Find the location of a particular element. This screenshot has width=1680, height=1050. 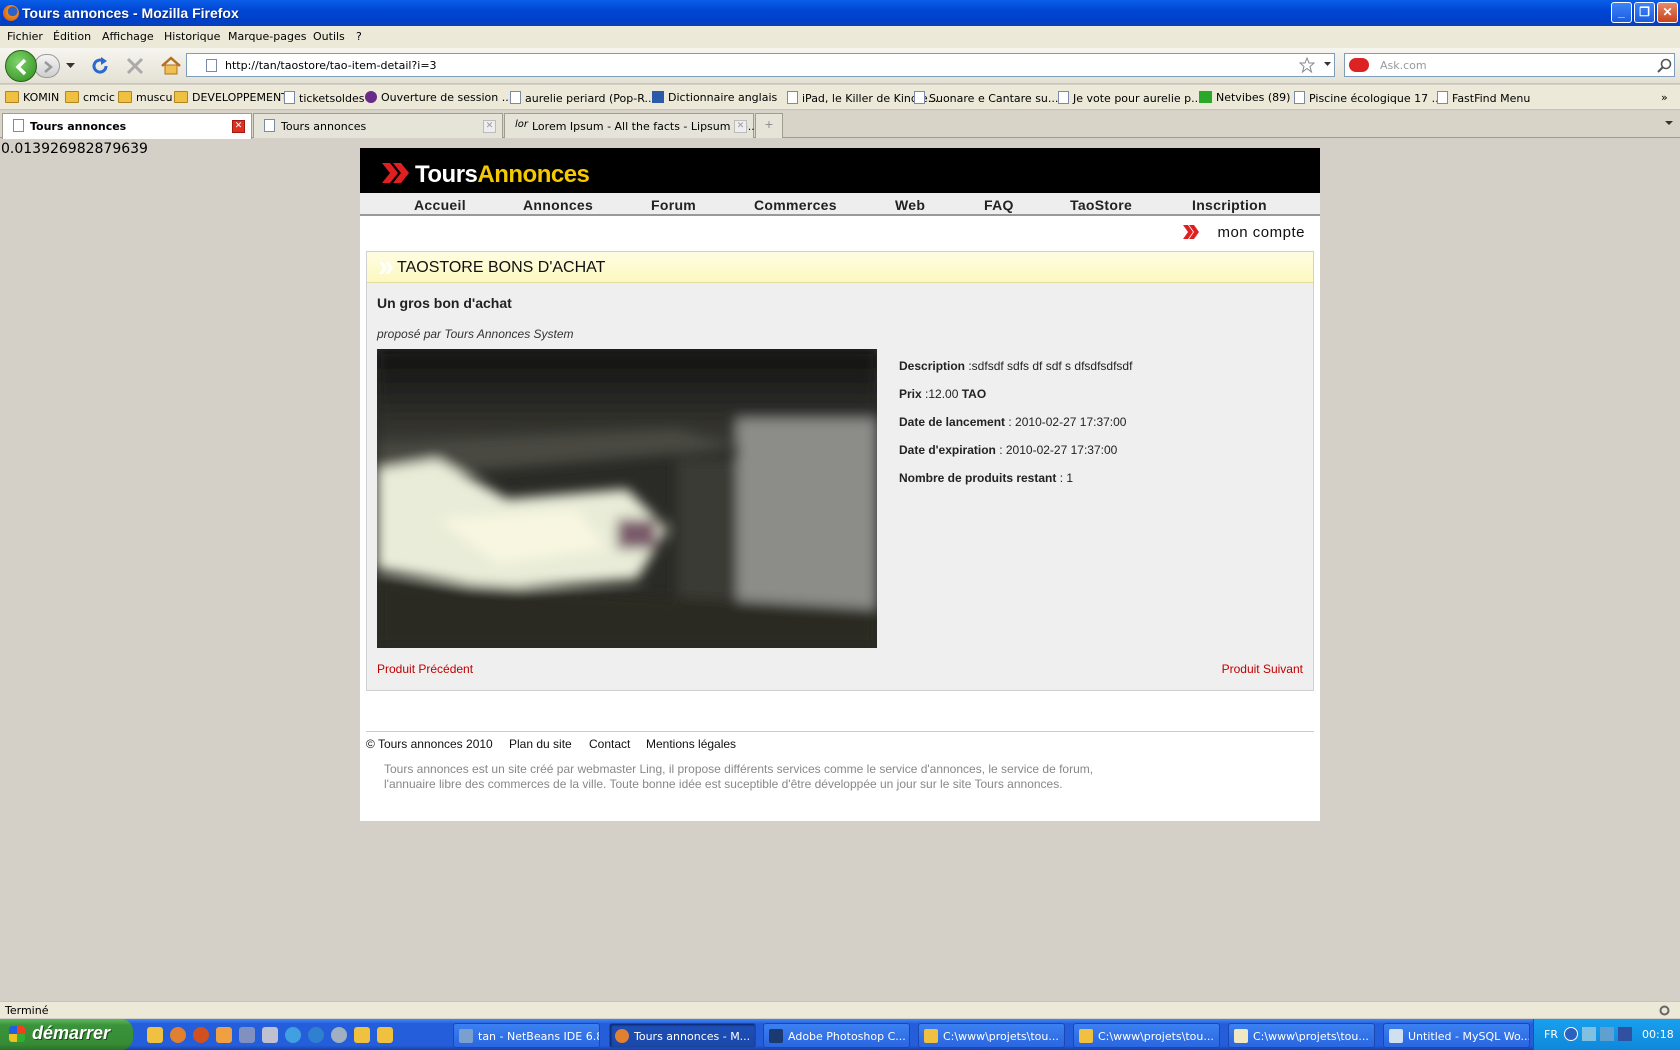

bookmark-item: FastFind Menu is located at coordinates (1483, 98).